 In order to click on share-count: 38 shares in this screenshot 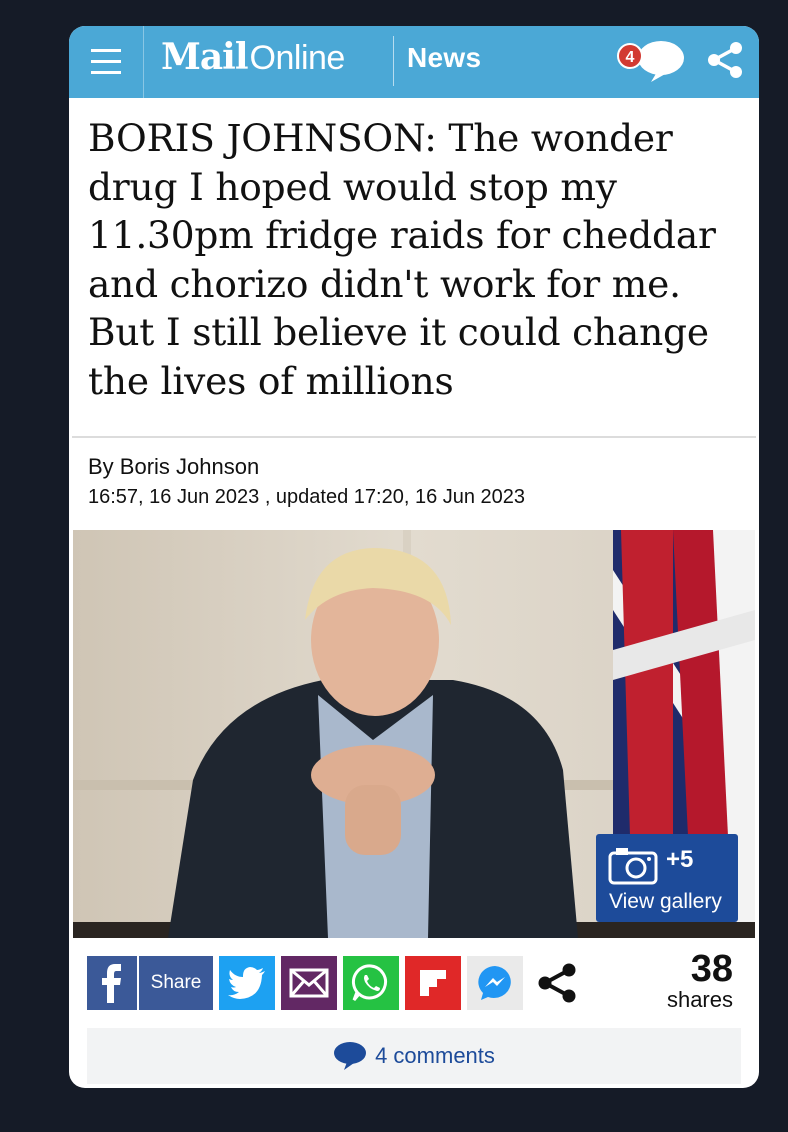, I will do `click(681, 981)`.